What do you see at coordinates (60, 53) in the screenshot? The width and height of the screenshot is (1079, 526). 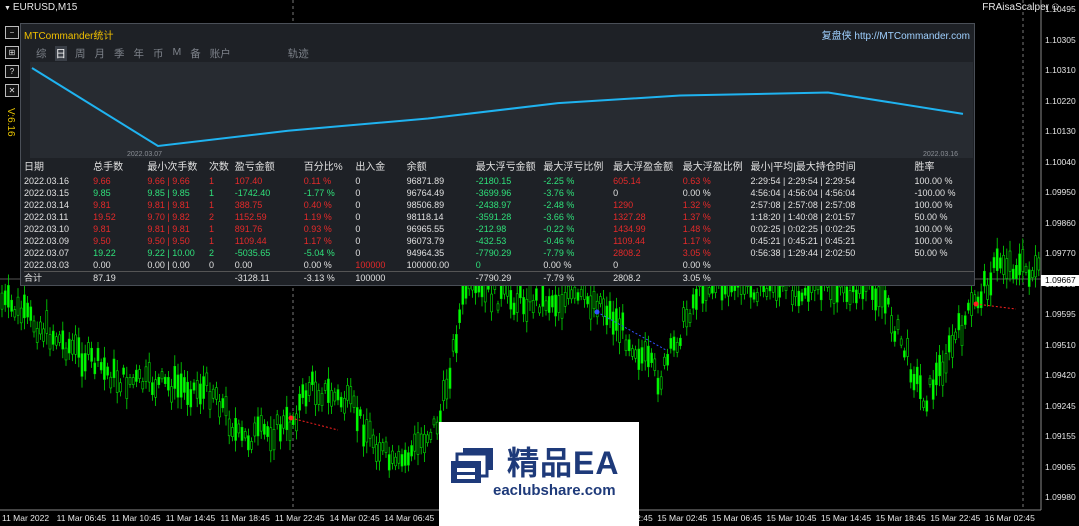 I see `tab-1: 日` at bounding box center [60, 53].